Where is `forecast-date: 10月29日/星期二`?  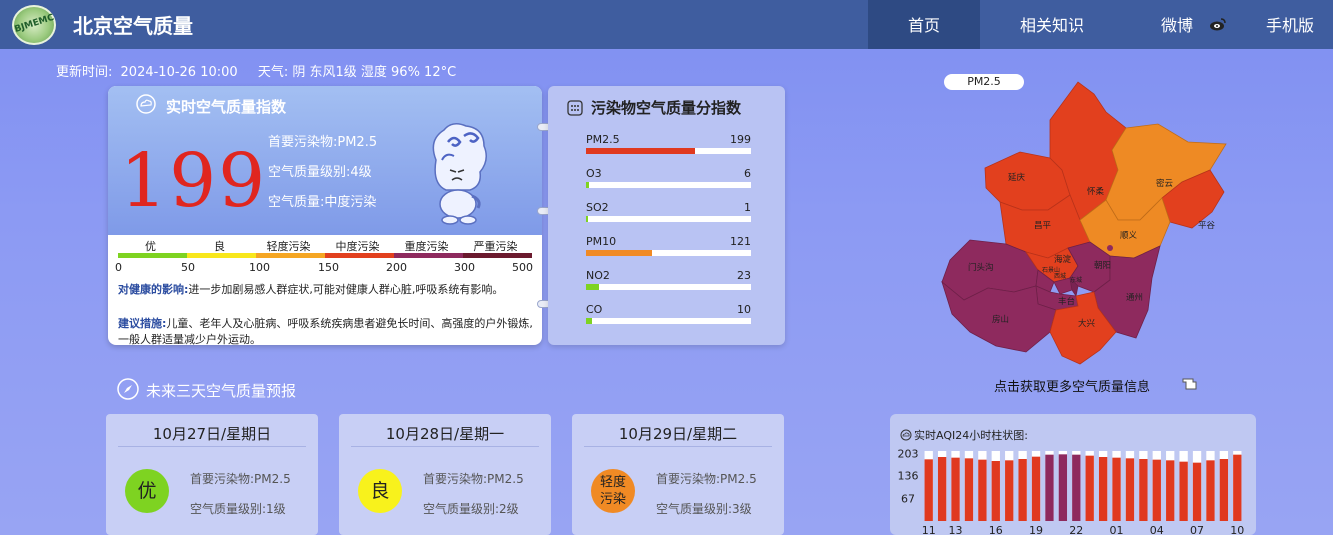 forecast-date: 10月29日/星期二 is located at coordinates (678, 434).